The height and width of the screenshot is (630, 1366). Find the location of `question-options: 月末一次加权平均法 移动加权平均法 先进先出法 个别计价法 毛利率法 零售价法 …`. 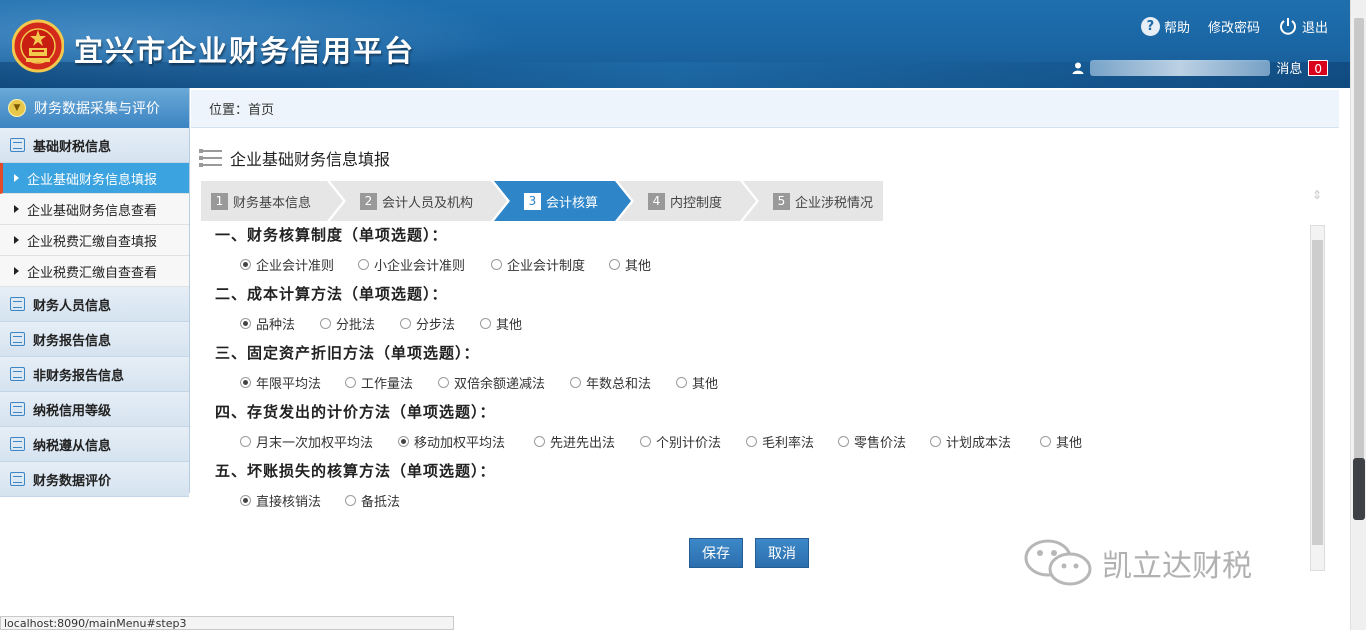

question-options: 月末一次加权平均法 移动加权平均法 先进先出法 个别计价法 毛利率法 零售价法 … is located at coordinates (661, 441).